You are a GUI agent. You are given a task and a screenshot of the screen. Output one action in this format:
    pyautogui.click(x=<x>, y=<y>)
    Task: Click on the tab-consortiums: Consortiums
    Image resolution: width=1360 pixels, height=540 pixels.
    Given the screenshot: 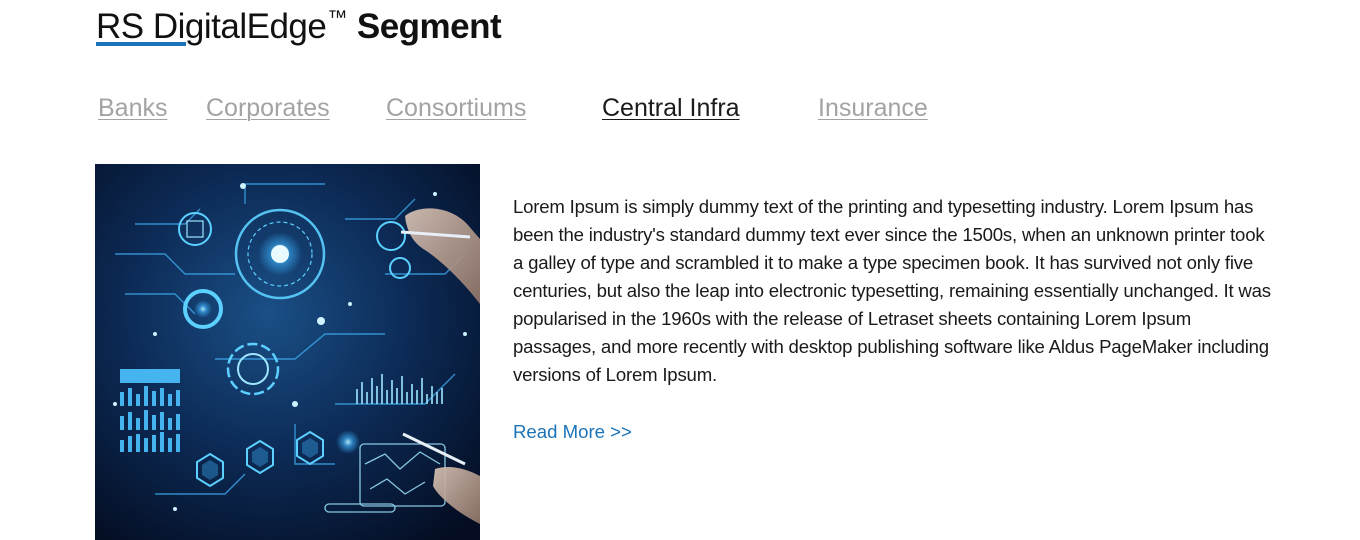 What is the action you would take?
    pyautogui.click(x=456, y=108)
    